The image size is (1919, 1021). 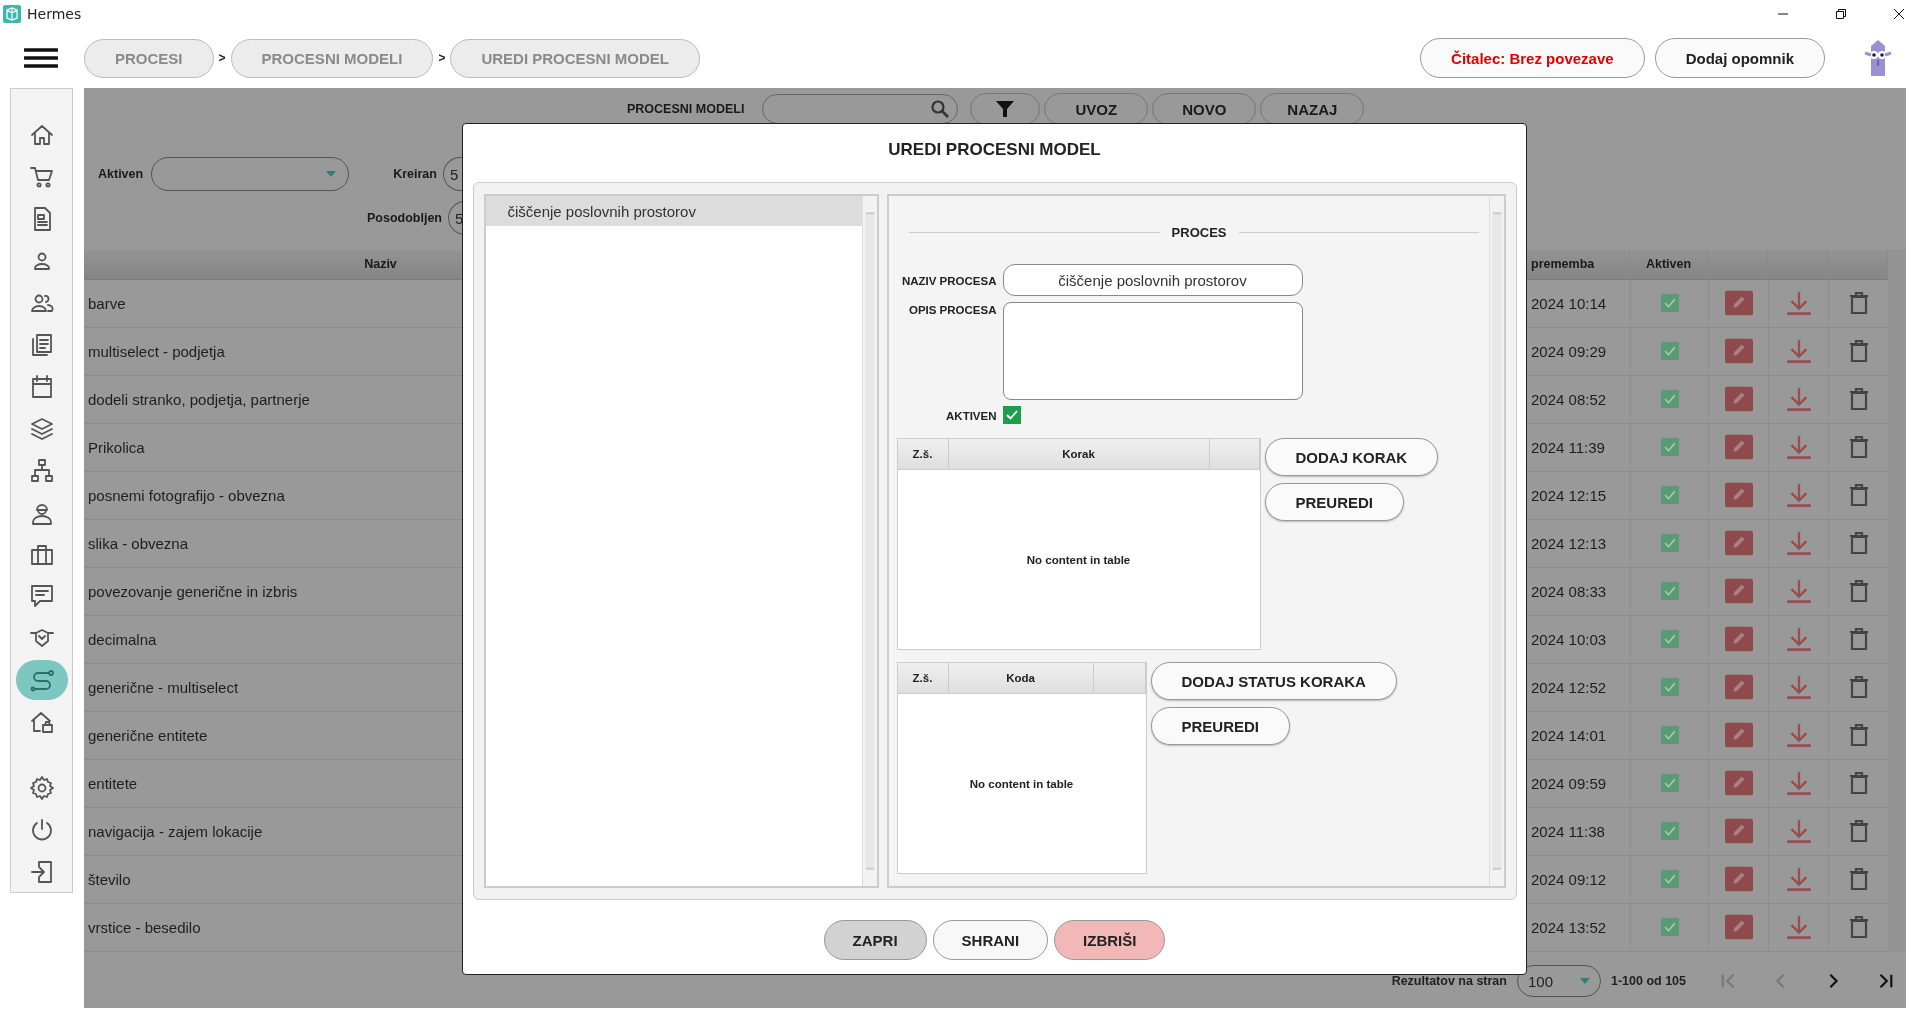 What do you see at coordinates (404, 218) in the screenshot?
I see `filter-label: Posodobljen` at bounding box center [404, 218].